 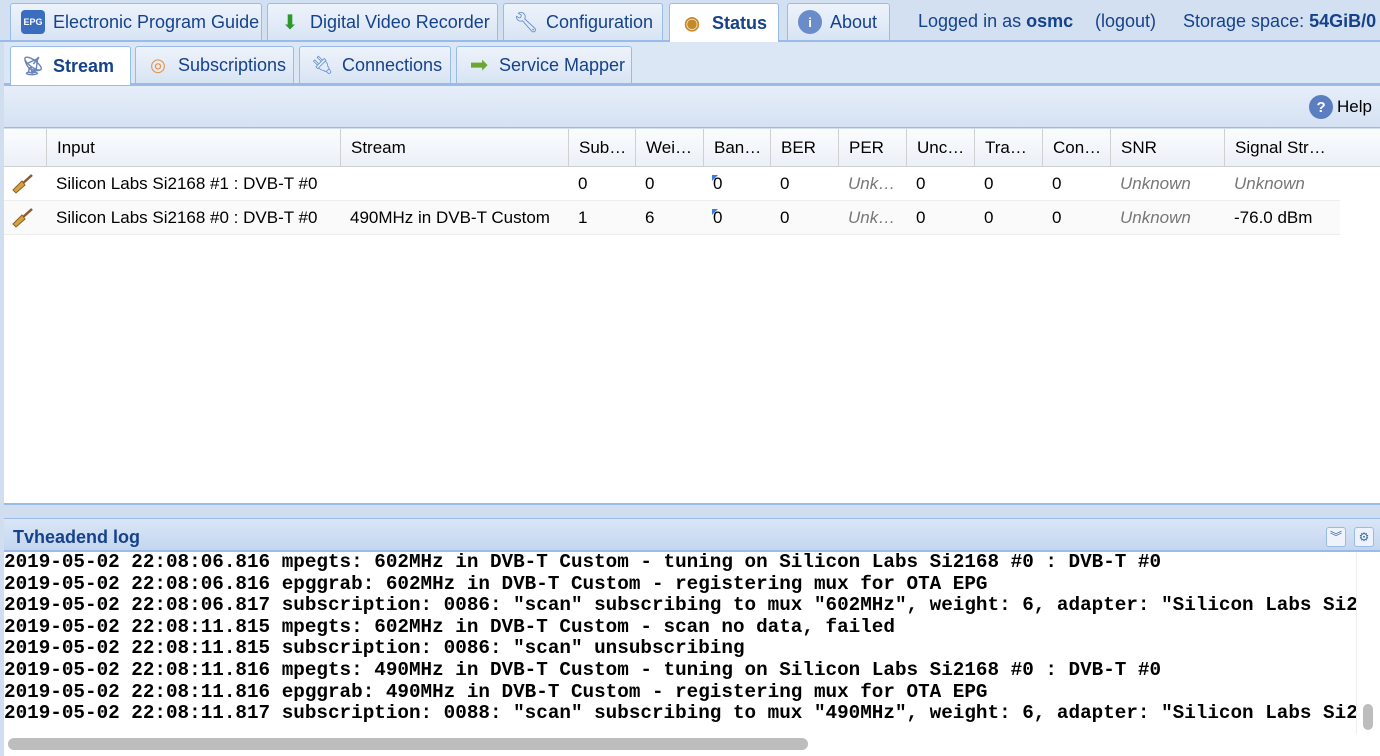 I want to click on tab-about: i About, so click(x=838, y=21).